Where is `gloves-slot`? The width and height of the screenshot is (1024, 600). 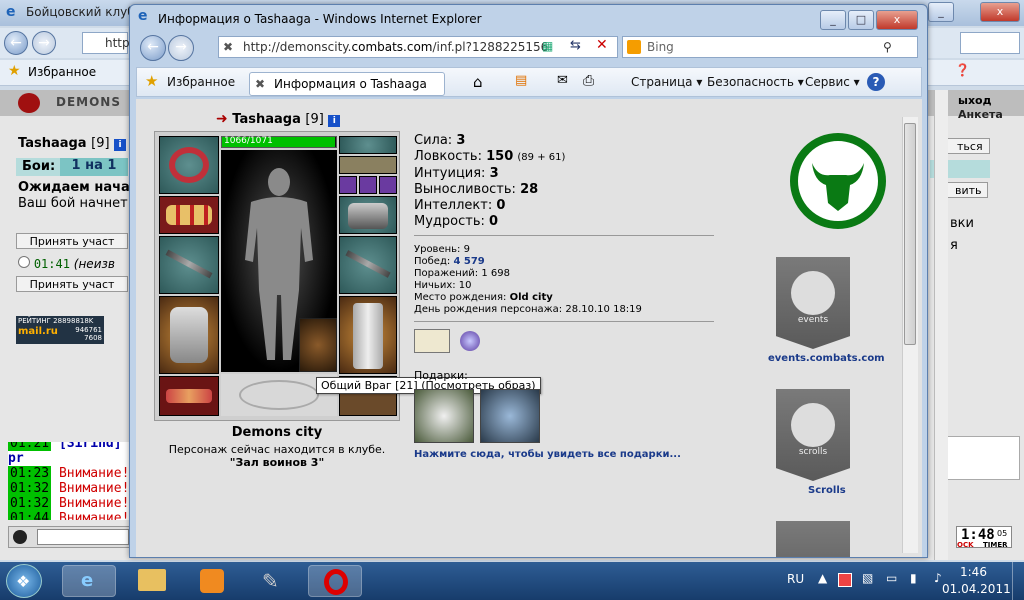
gloves-slot is located at coordinates (368, 215).